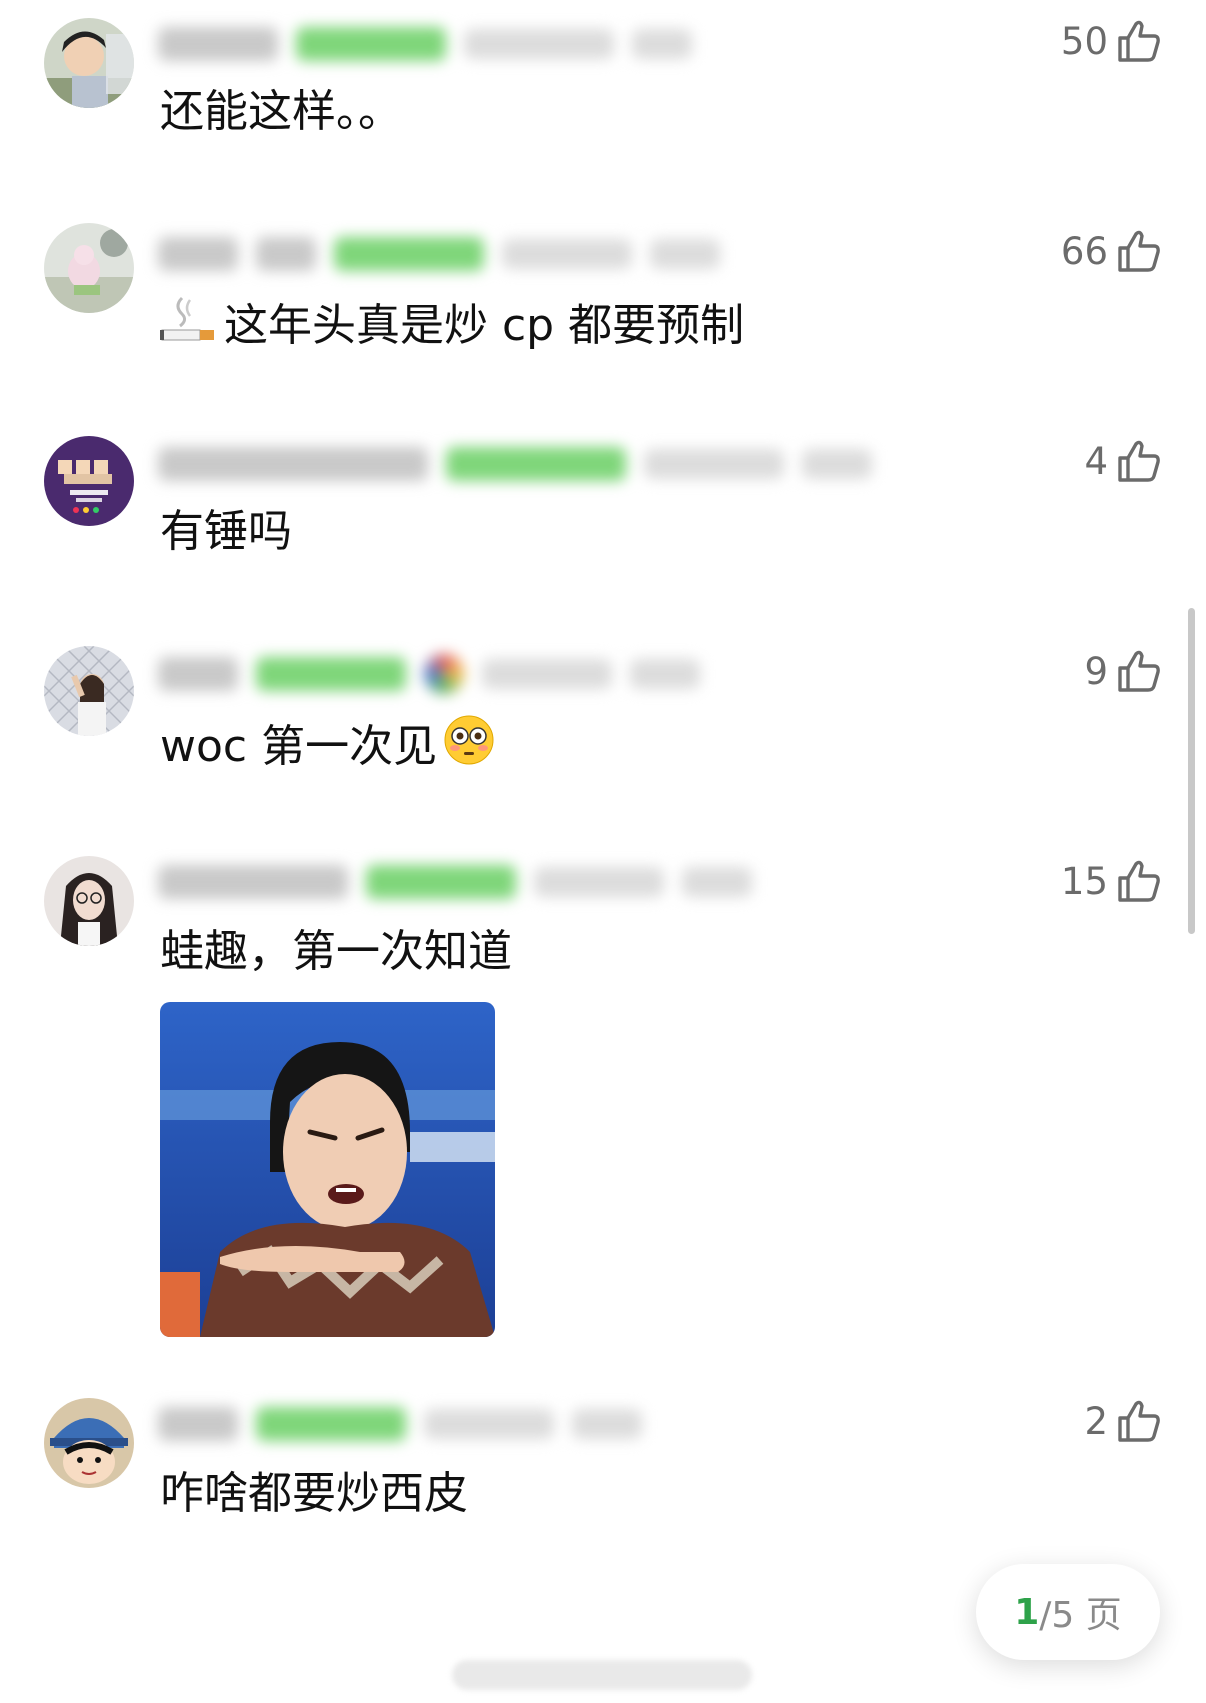  Describe the element at coordinates (1096, 461) in the screenshot. I see `like-count: 4` at that location.